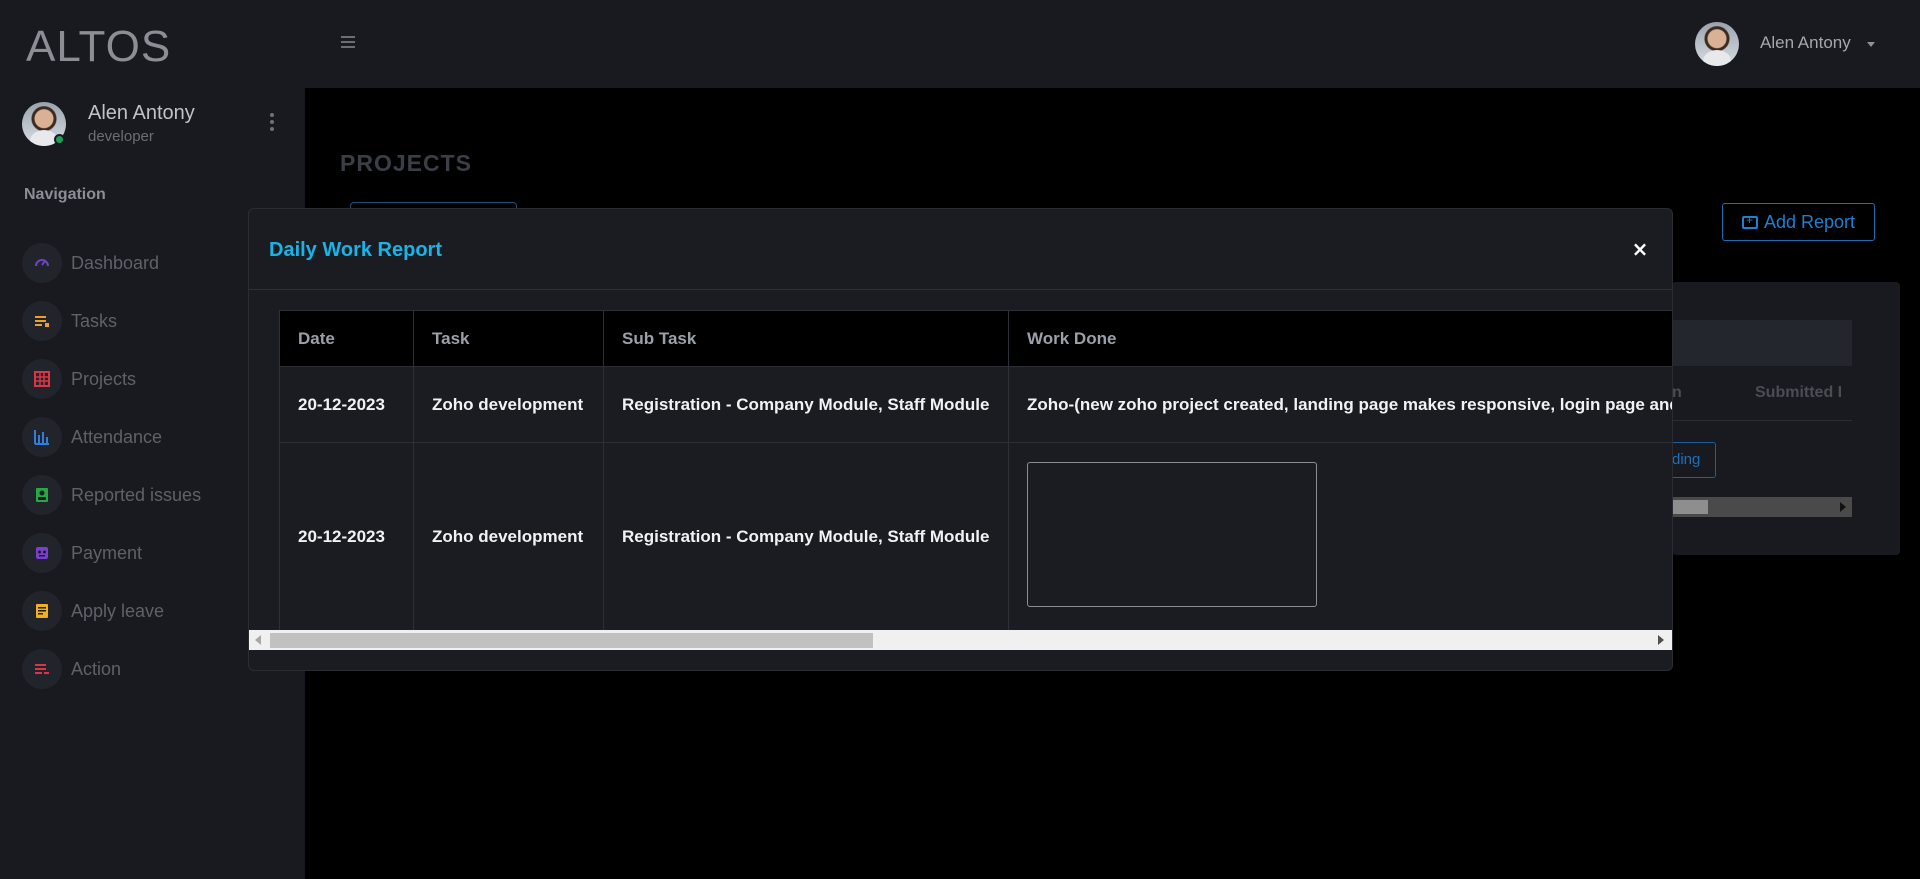 This screenshot has height=879, width=1920. I want to click on modal-title: Daily Work Report, so click(355, 250).